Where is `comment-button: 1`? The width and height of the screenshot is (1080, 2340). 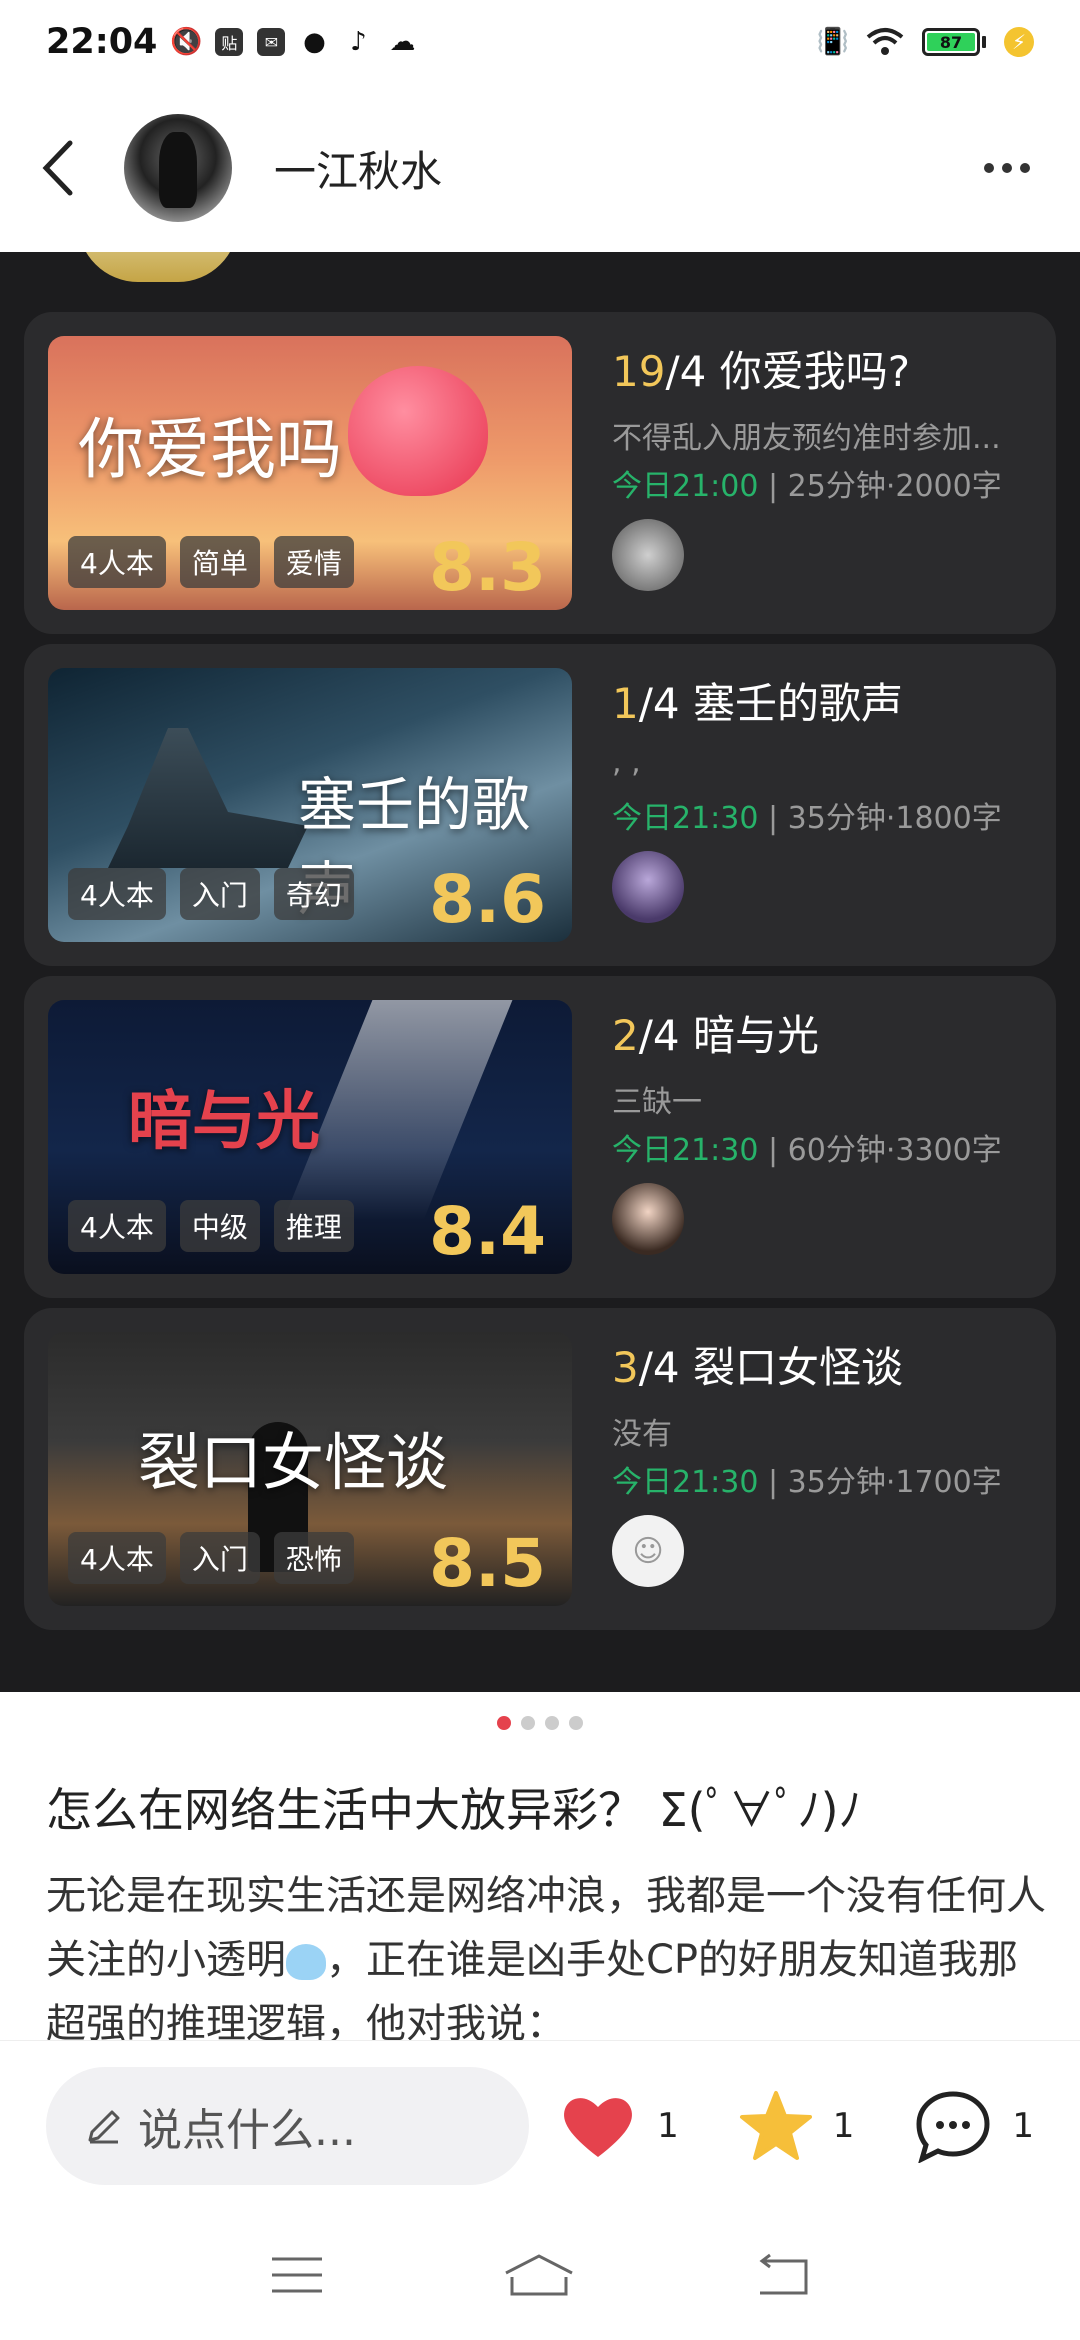
comment-button: 1 is located at coordinates (974, 2126).